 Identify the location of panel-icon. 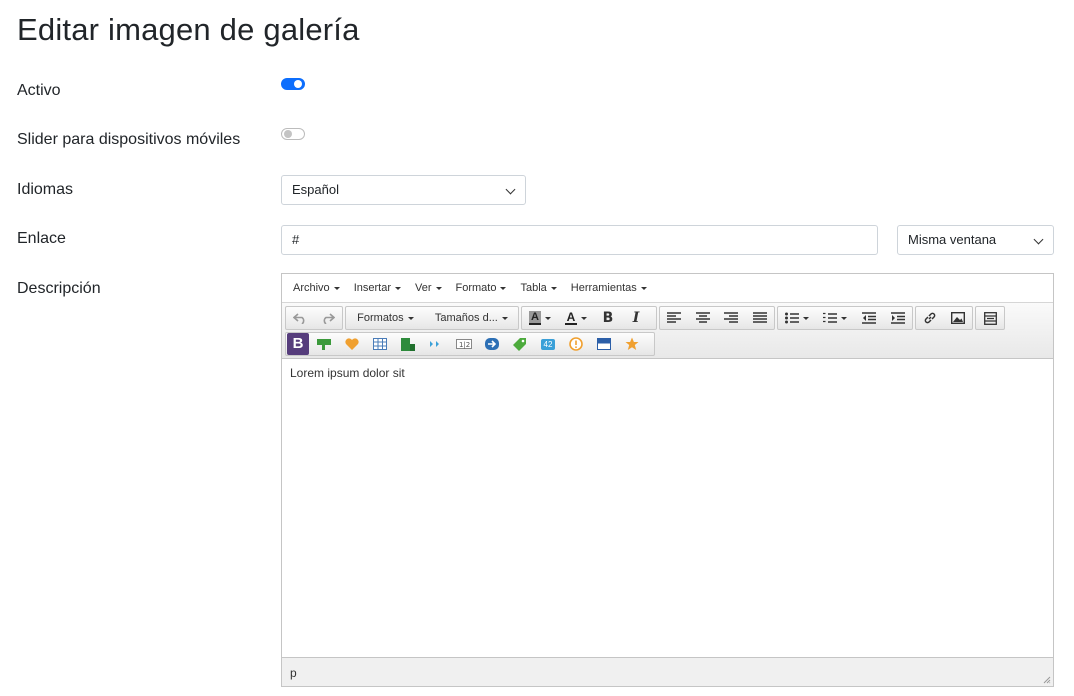
(604, 344).